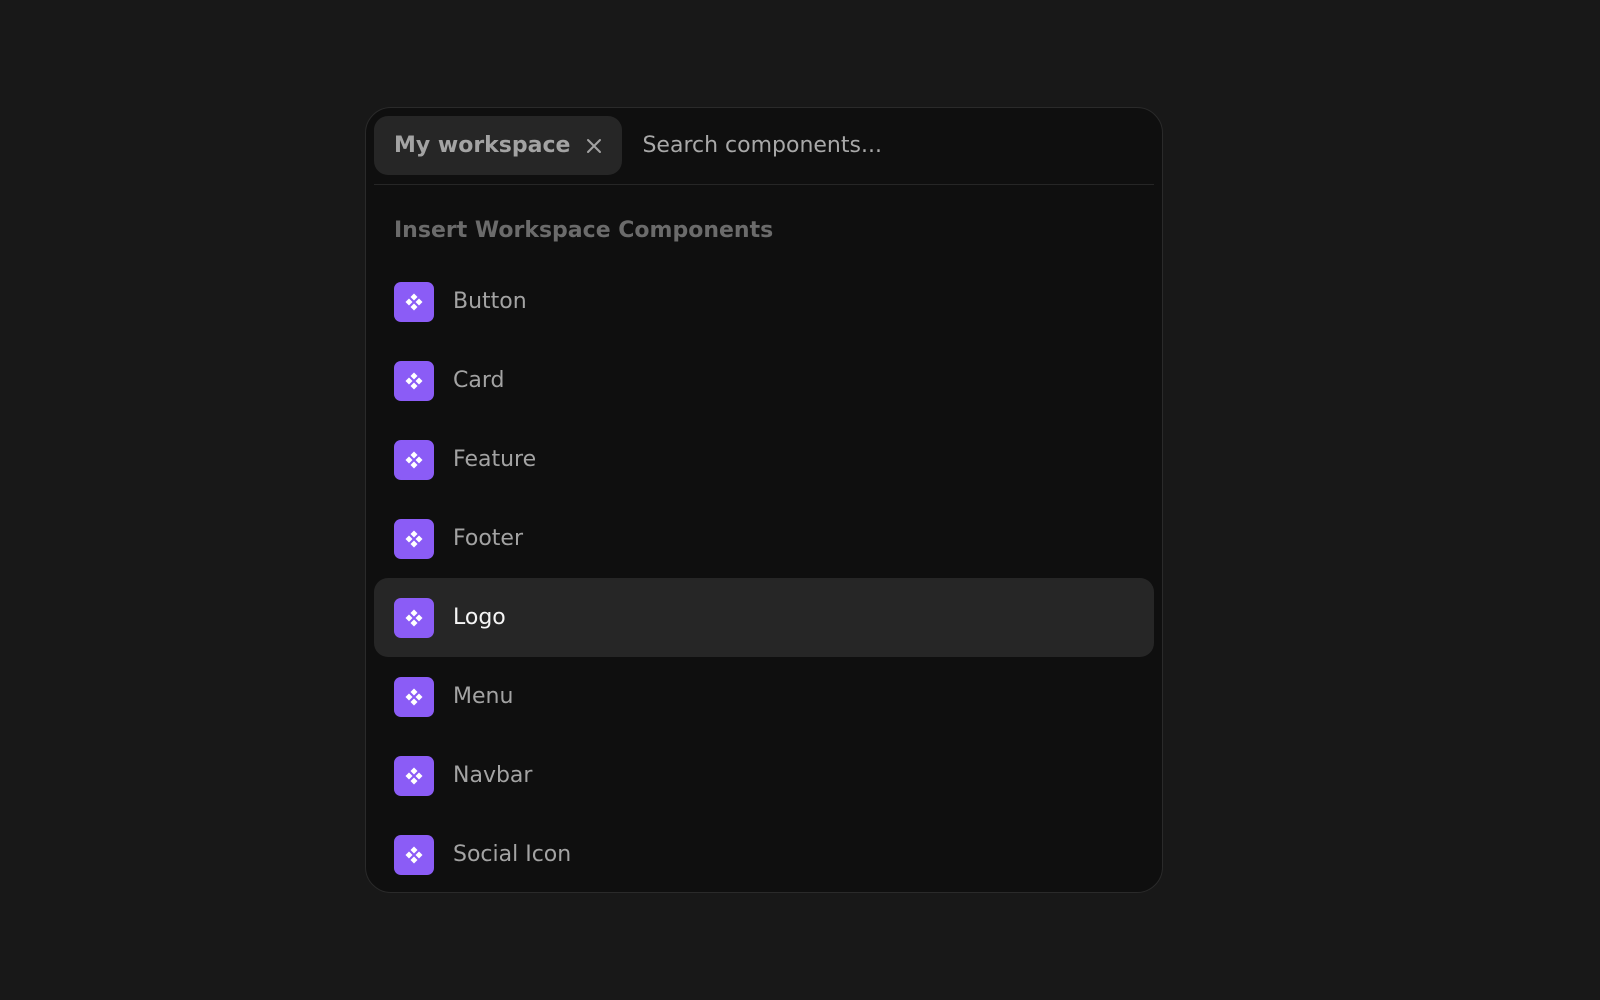  Describe the element at coordinates (490, 301) in the screenshot. I see `item-label: Button` at that location.